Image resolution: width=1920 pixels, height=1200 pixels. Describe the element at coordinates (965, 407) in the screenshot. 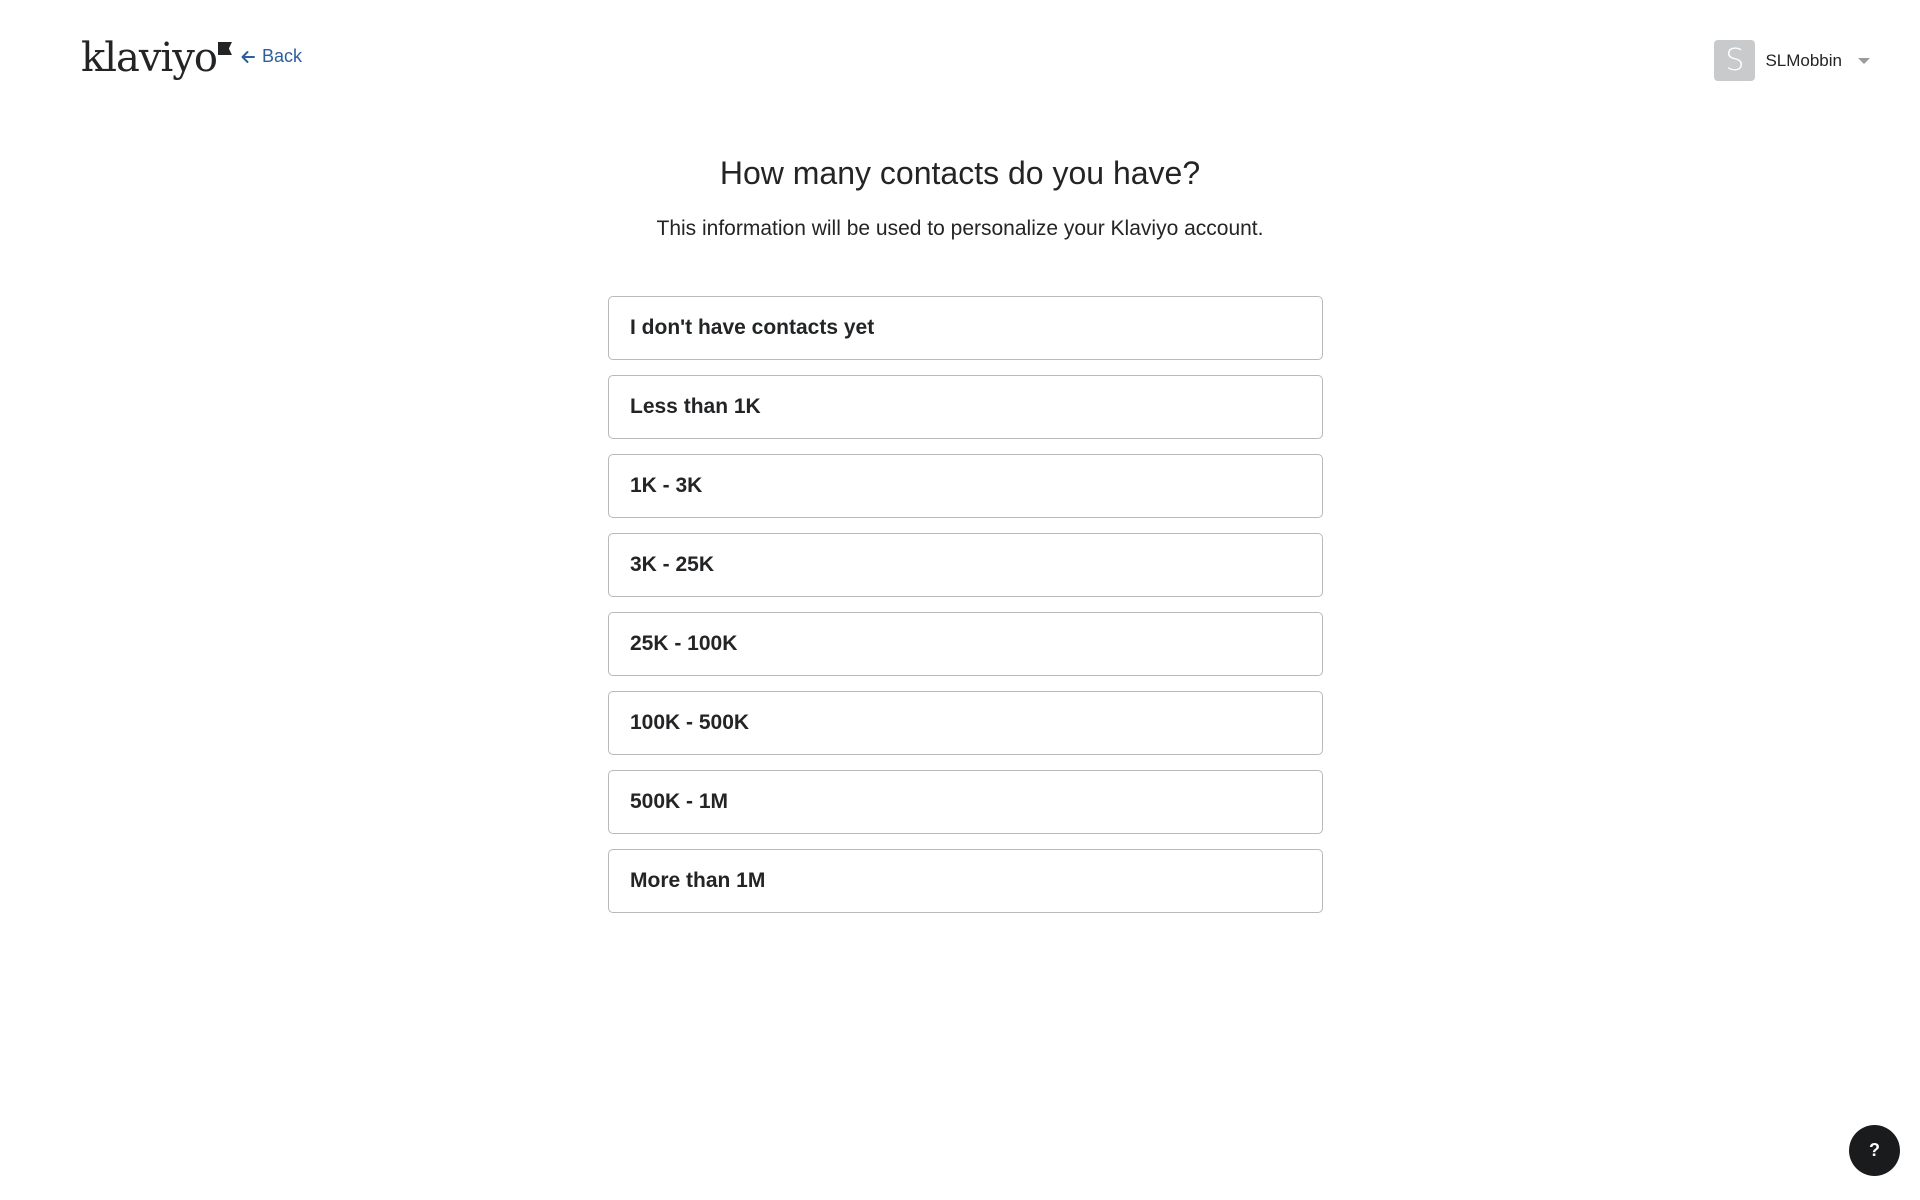

I see `option-less-than-1k: Less than 1K` at that location.